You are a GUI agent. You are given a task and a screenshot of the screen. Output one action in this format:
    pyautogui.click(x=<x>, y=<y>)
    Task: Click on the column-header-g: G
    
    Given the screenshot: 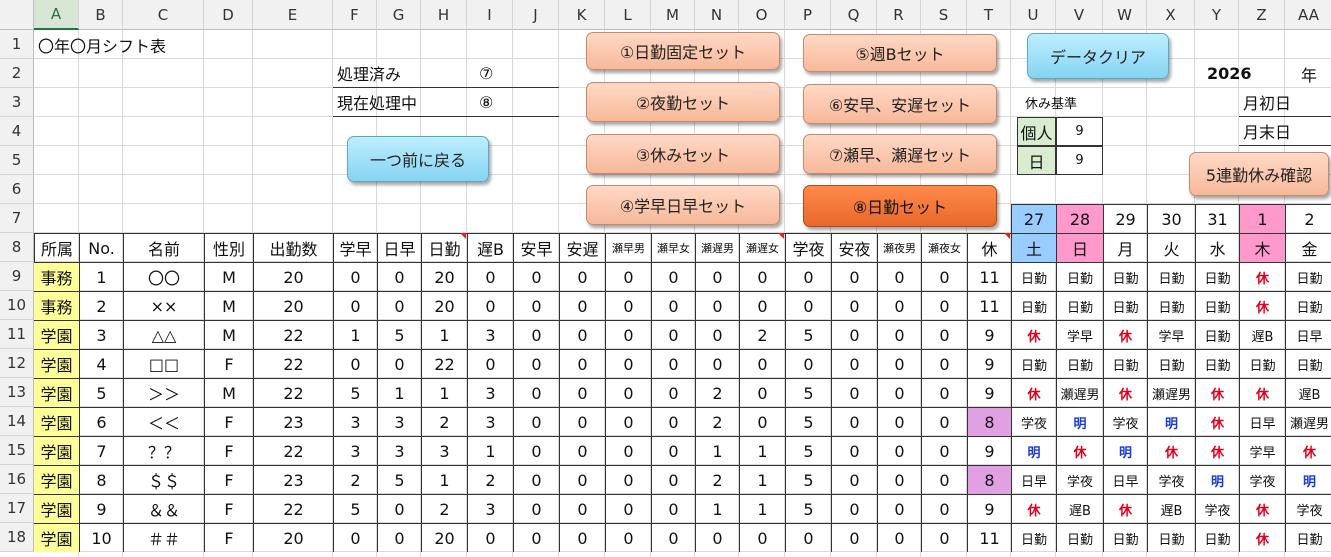 What is the action you would take?
    pyautogui.click(x=399, y=15)
    